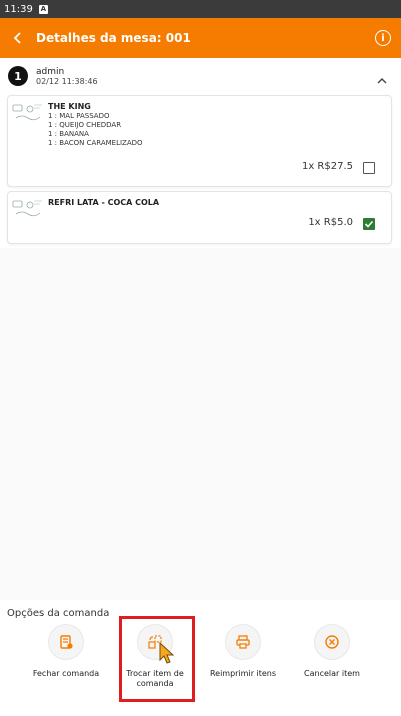 This screenshot has width=401, height=716. I want to click on back-button, so click(18, 38).